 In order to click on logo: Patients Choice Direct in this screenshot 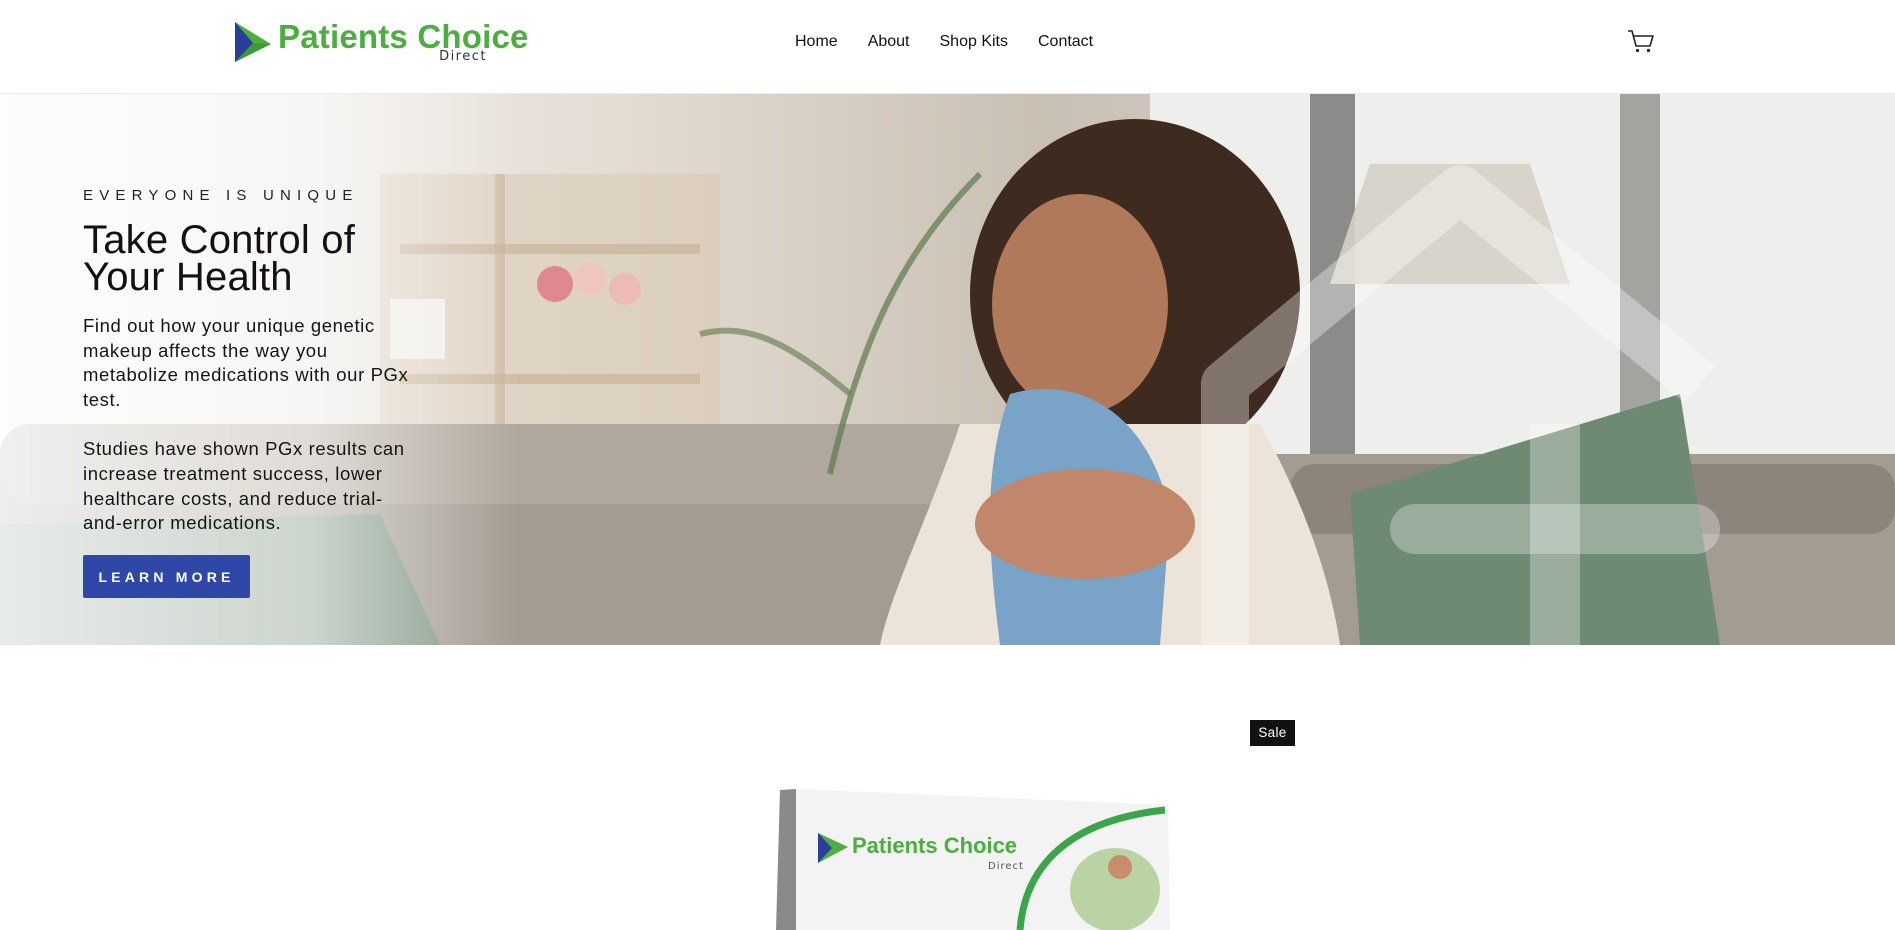, I will do `click(380, 42)`.